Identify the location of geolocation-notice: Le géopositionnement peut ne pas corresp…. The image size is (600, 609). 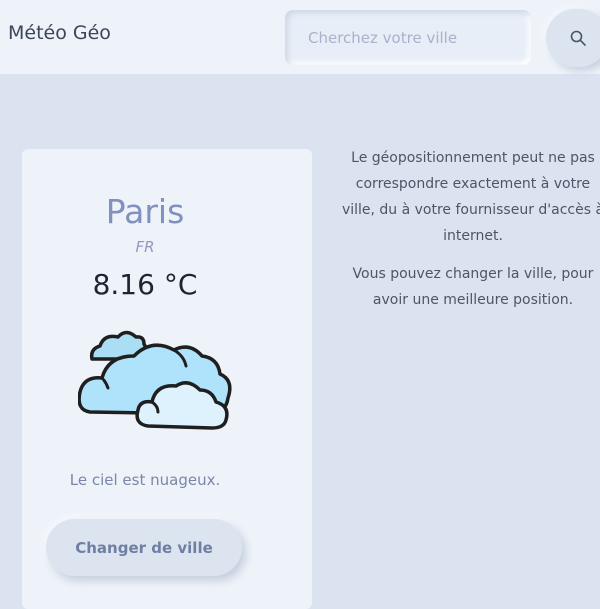
(470, 197).